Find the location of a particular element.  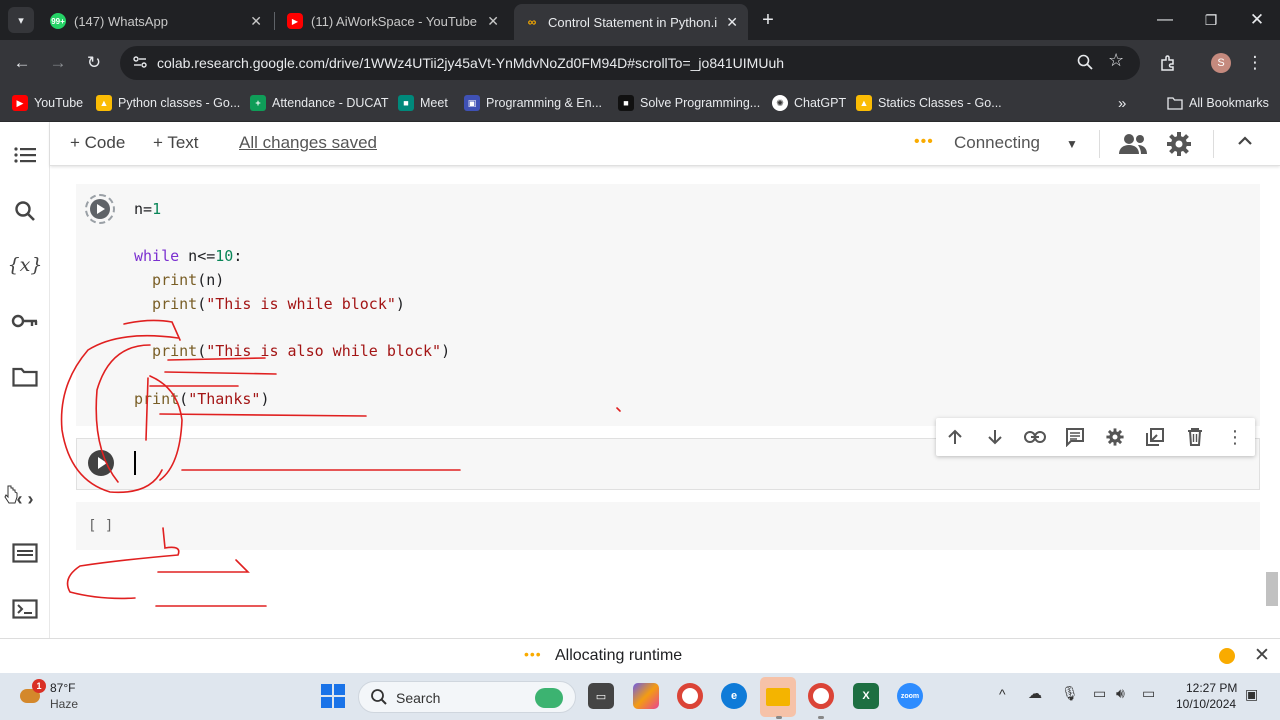

tab-whatsapp: 99+ (147) WhatsApp ✕ is located at coordinates (156, 21).